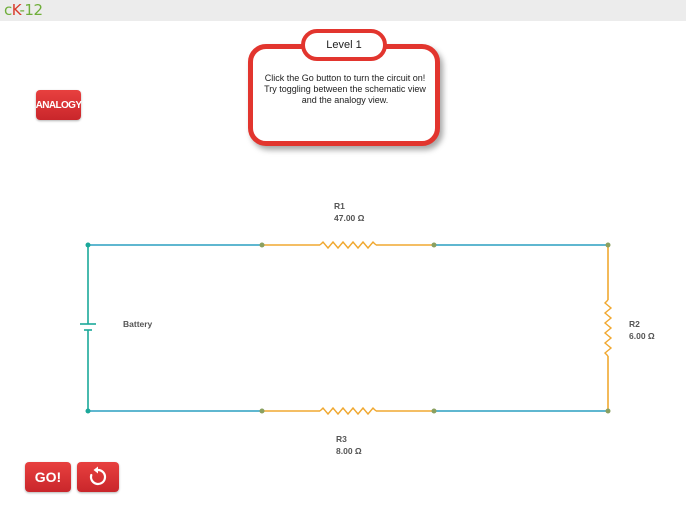 Image resolution: width=686 pixels, height=506 pixels. I want to click on r2-resistor, so click(608, 328).